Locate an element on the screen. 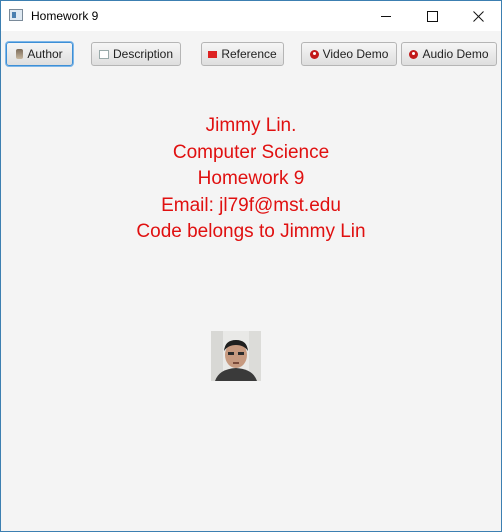  reference-button-label: Reference is located at coordinates (249, 54).